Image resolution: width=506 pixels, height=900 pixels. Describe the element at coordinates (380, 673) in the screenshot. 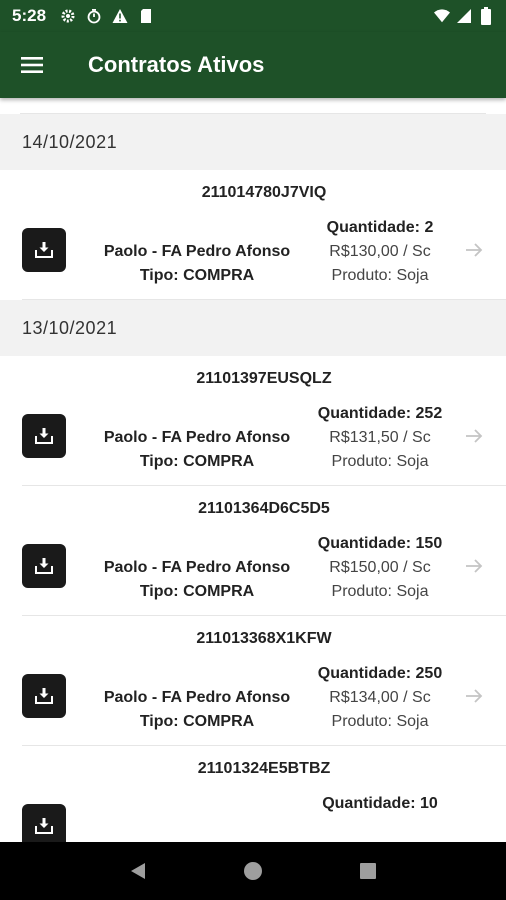

I see `contract-quantity: Quantidade: 250` at that location.